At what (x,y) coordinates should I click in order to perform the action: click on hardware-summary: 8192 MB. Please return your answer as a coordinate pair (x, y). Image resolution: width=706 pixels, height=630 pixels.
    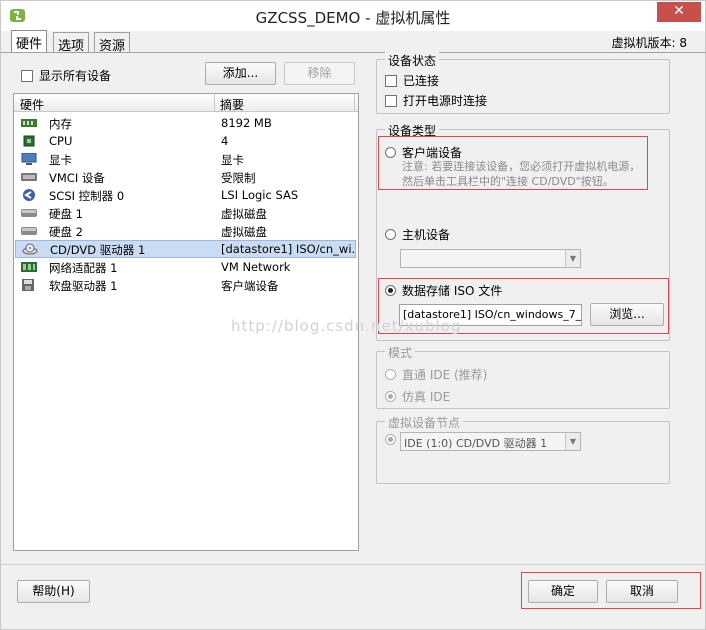
    Looking at the image, I should click on (246, 123).